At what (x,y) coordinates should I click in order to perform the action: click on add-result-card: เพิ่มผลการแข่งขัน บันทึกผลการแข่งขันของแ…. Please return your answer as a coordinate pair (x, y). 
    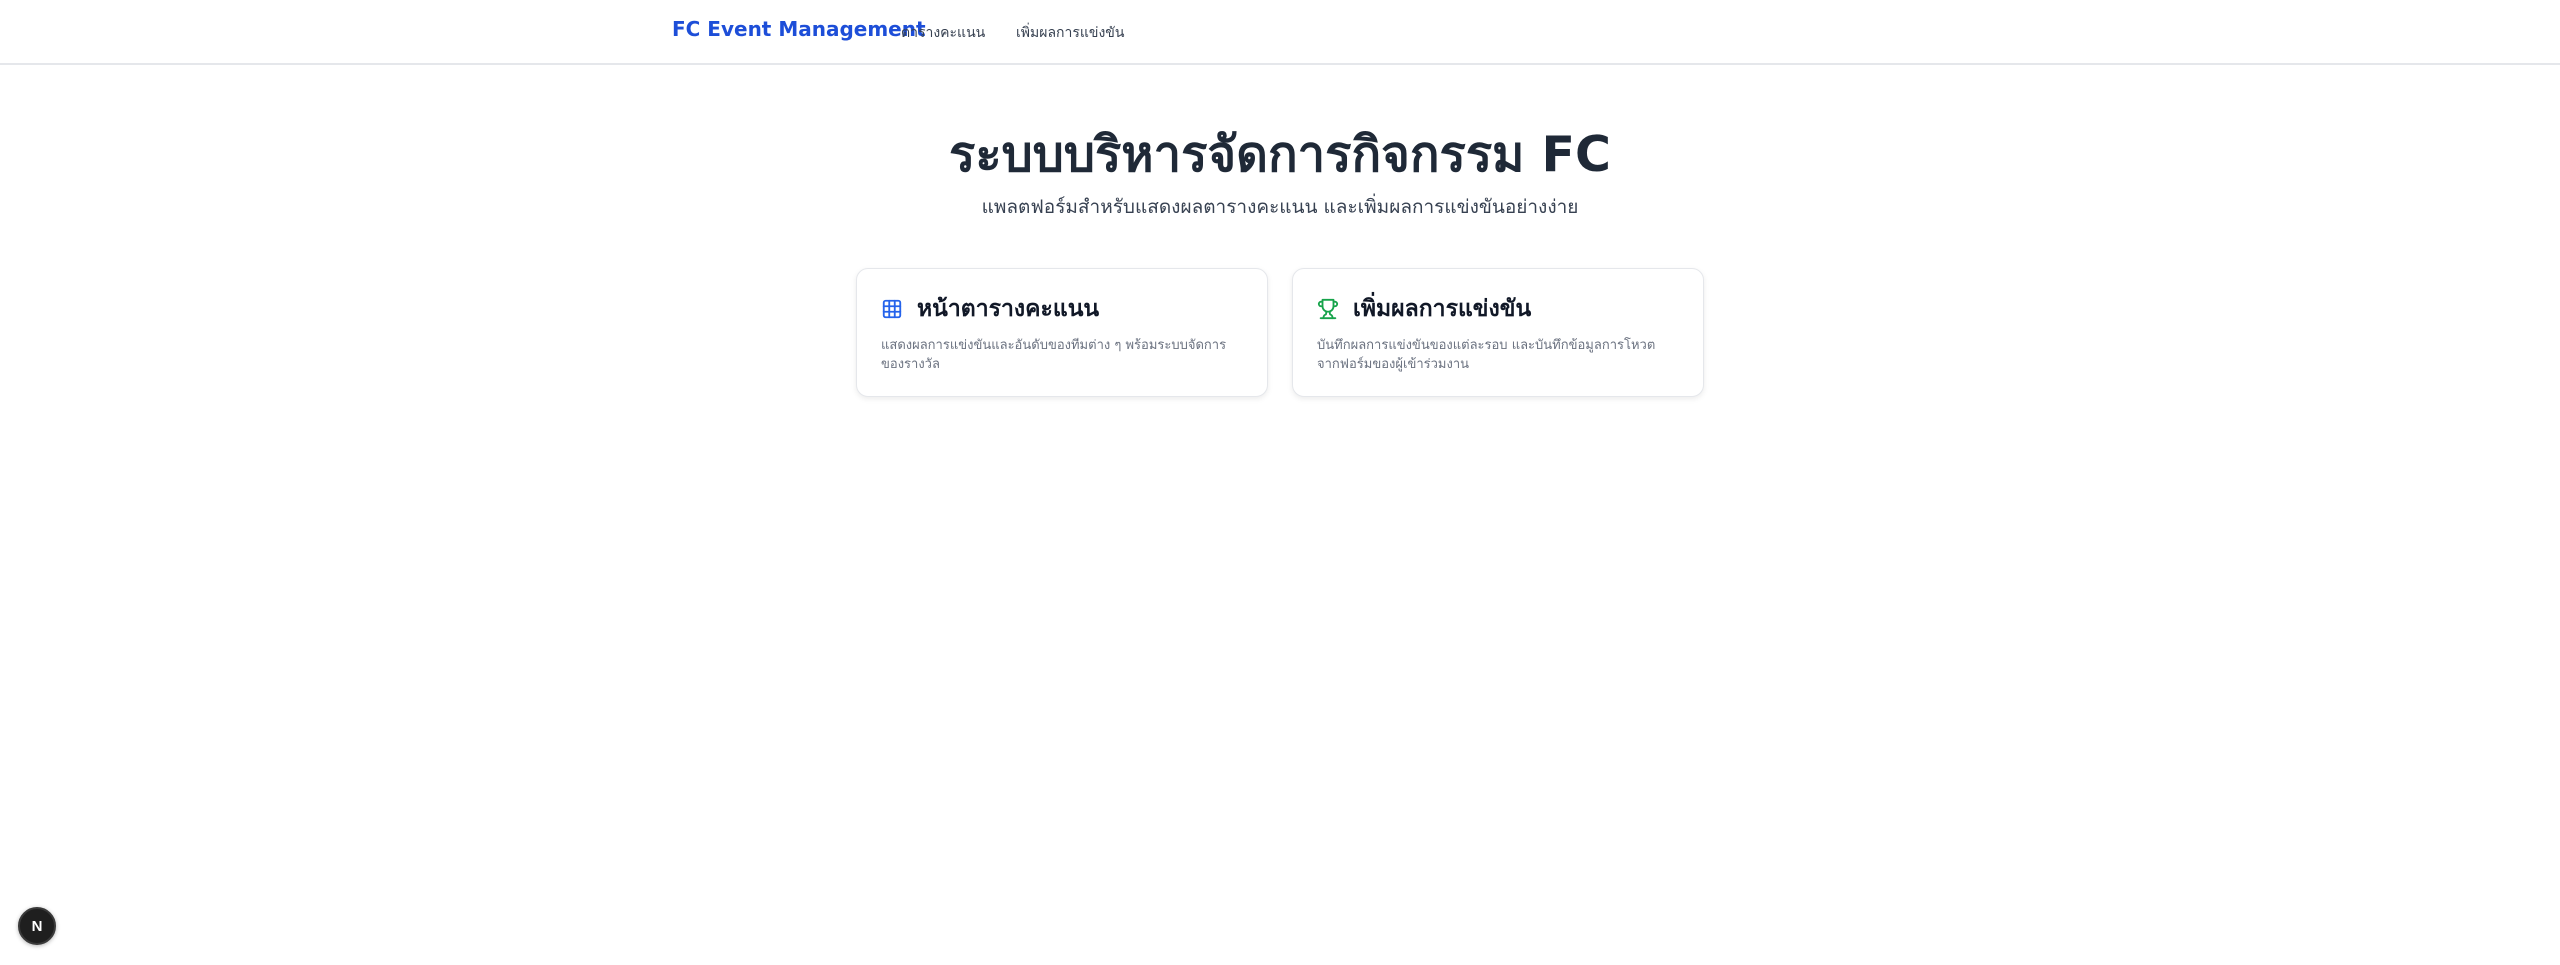
    Looking at the image, I should click on (1498, 332).